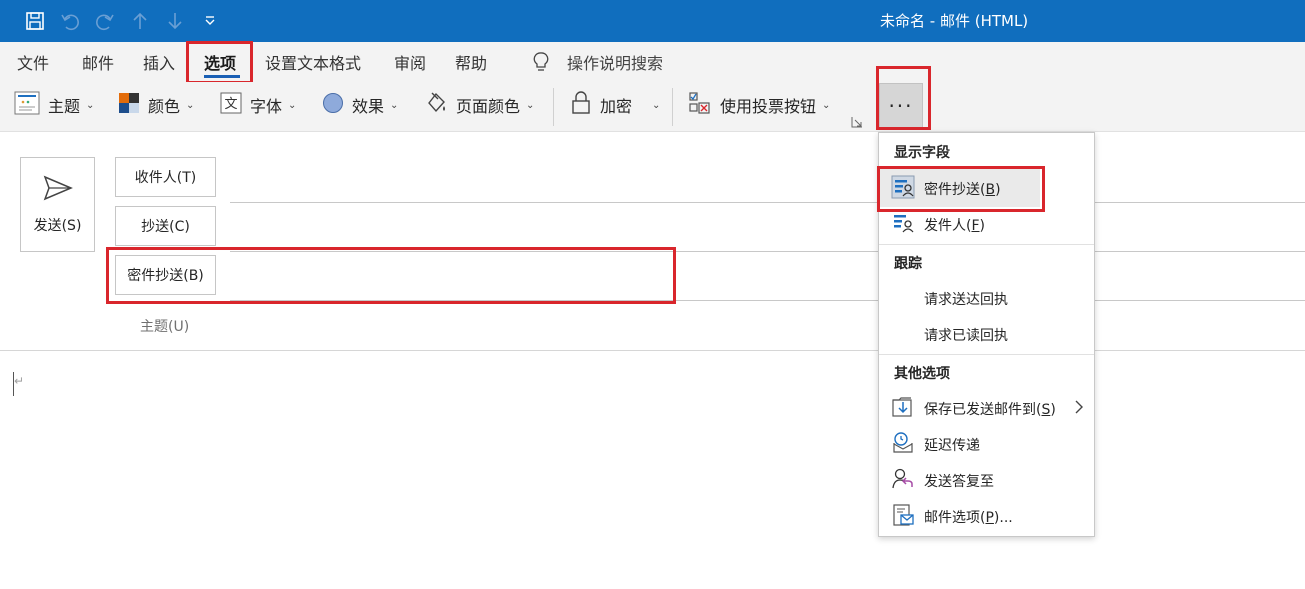 The image size is (1305, 589). Describe the element at coordinates (64, 106) in the screenshot. I see `theme-label: 主题` at that location.